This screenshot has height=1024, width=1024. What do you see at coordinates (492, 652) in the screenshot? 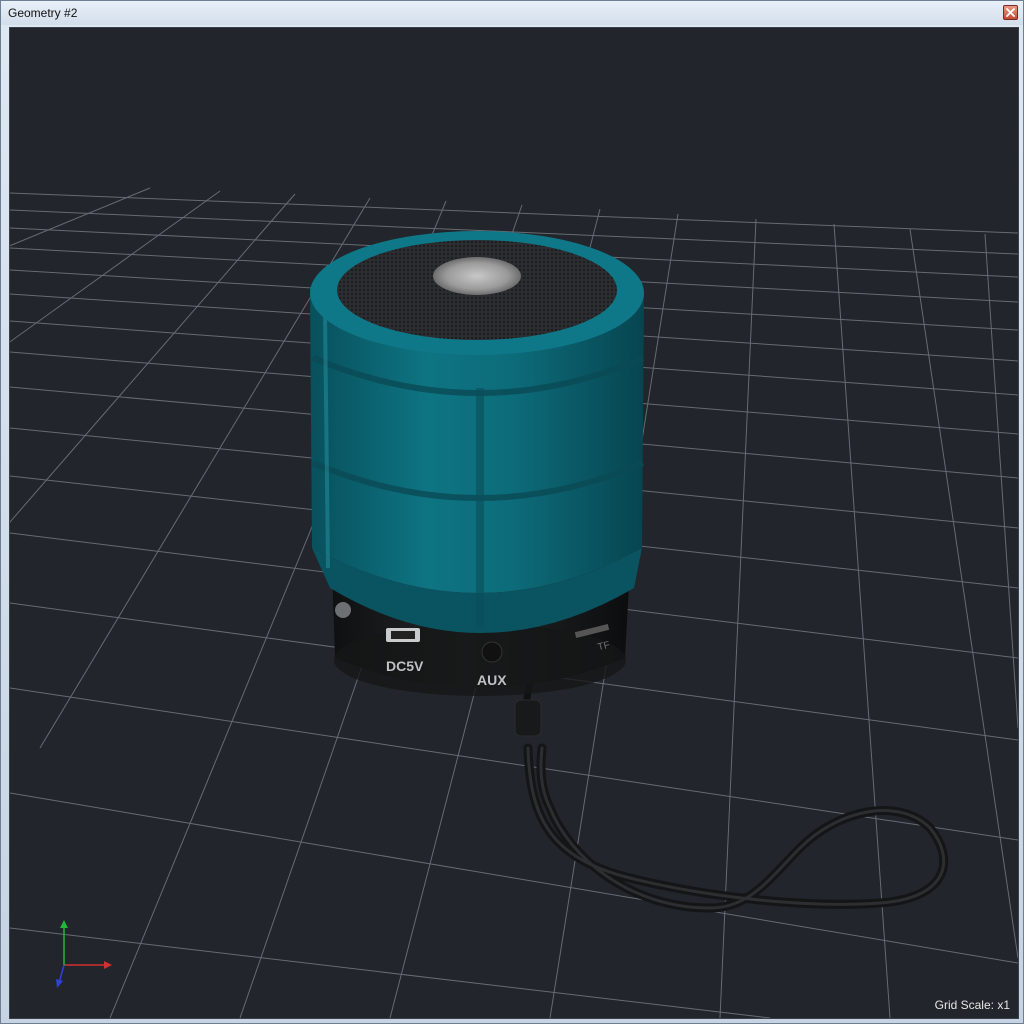
I see `aux-jack` at bounding box center [492, 652].